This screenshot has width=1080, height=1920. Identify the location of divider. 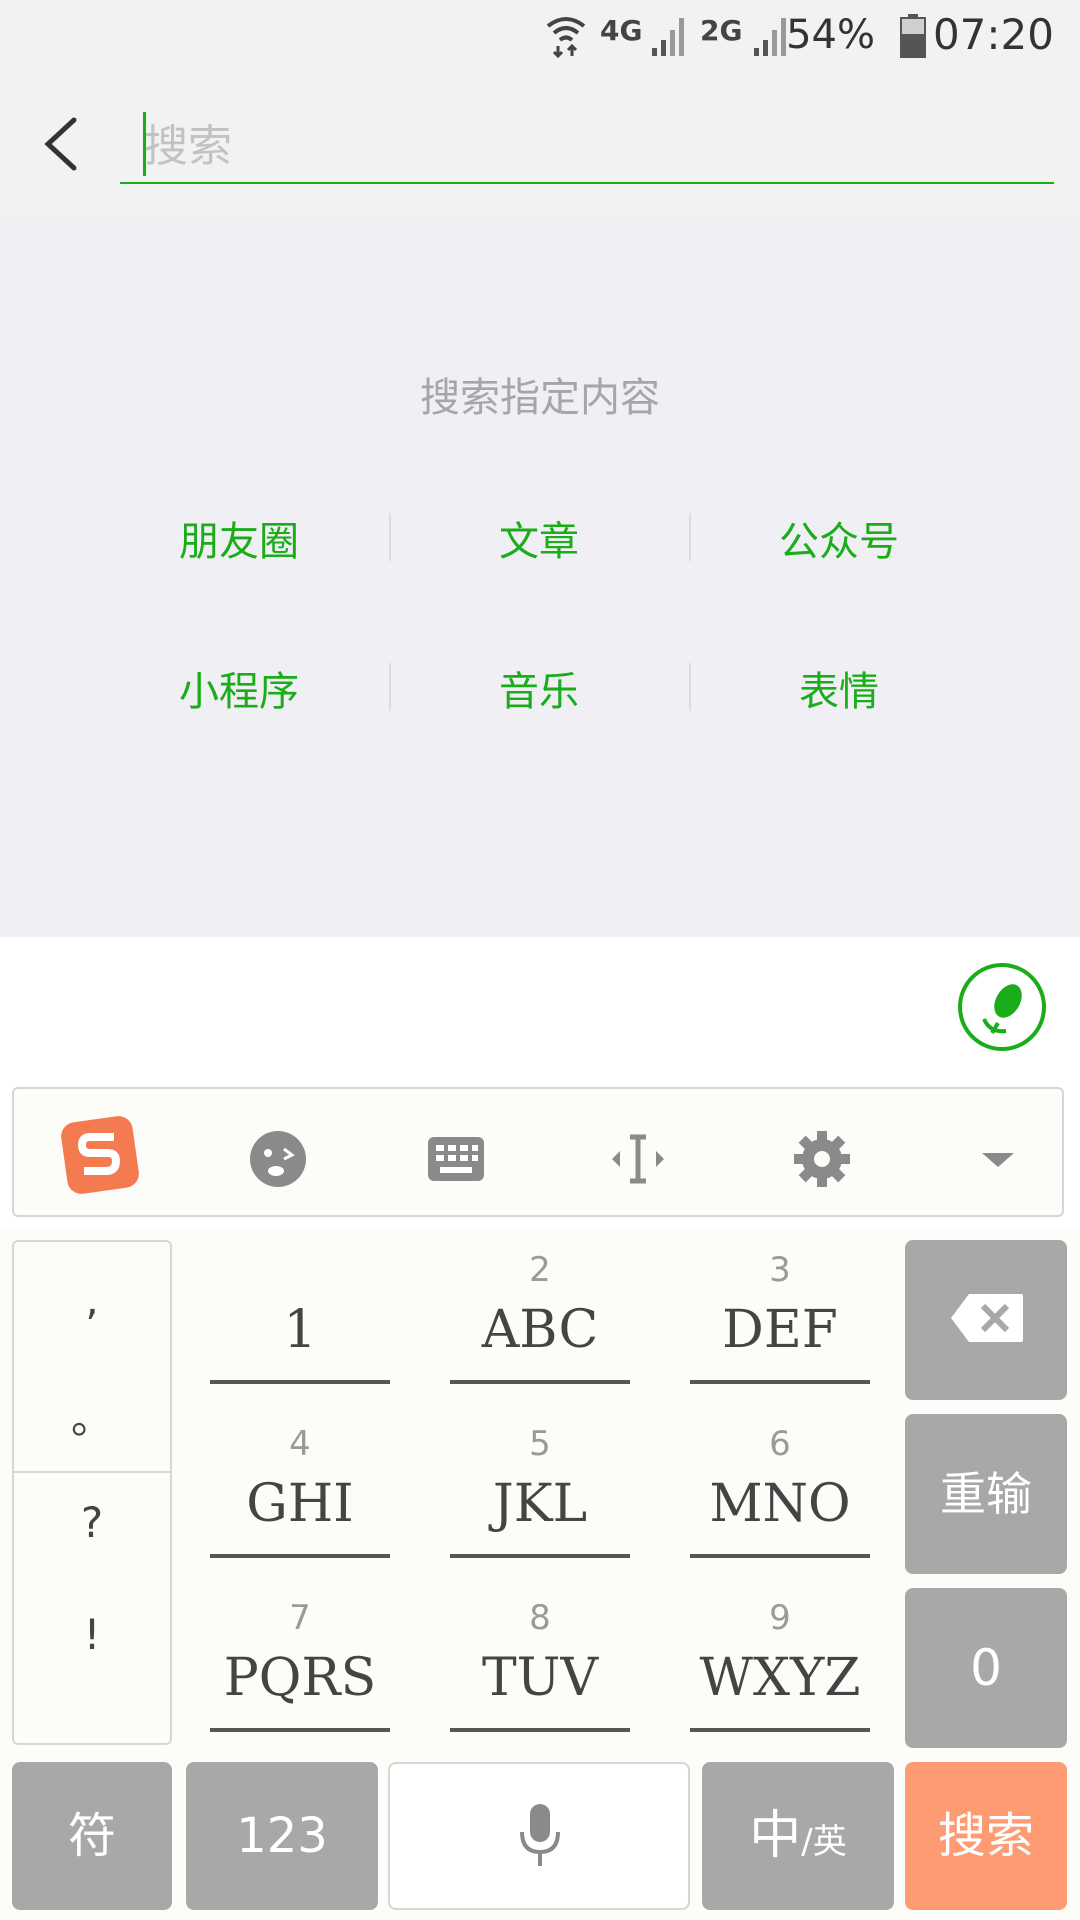
(92, 1472).